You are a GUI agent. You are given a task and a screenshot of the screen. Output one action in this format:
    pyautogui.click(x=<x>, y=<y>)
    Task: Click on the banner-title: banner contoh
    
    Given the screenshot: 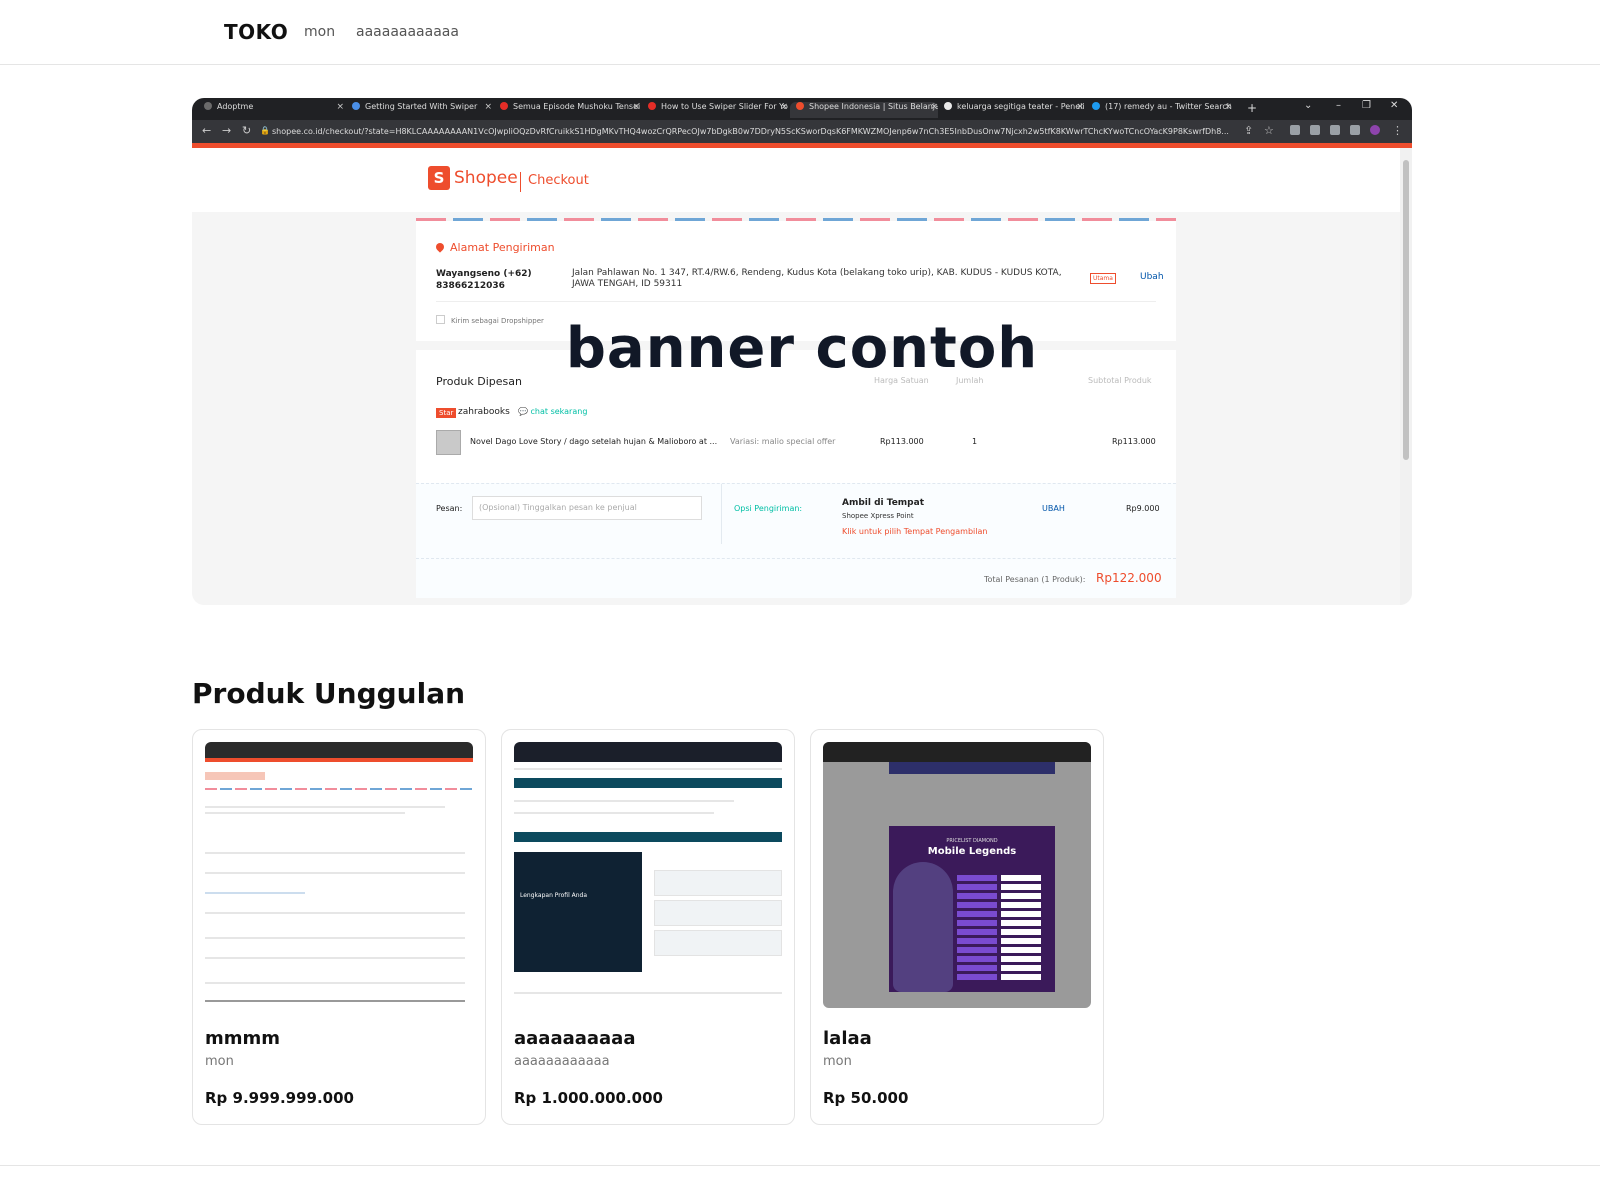 What is the action you would take?
    pyautogui.click(x=802, y=348)
    